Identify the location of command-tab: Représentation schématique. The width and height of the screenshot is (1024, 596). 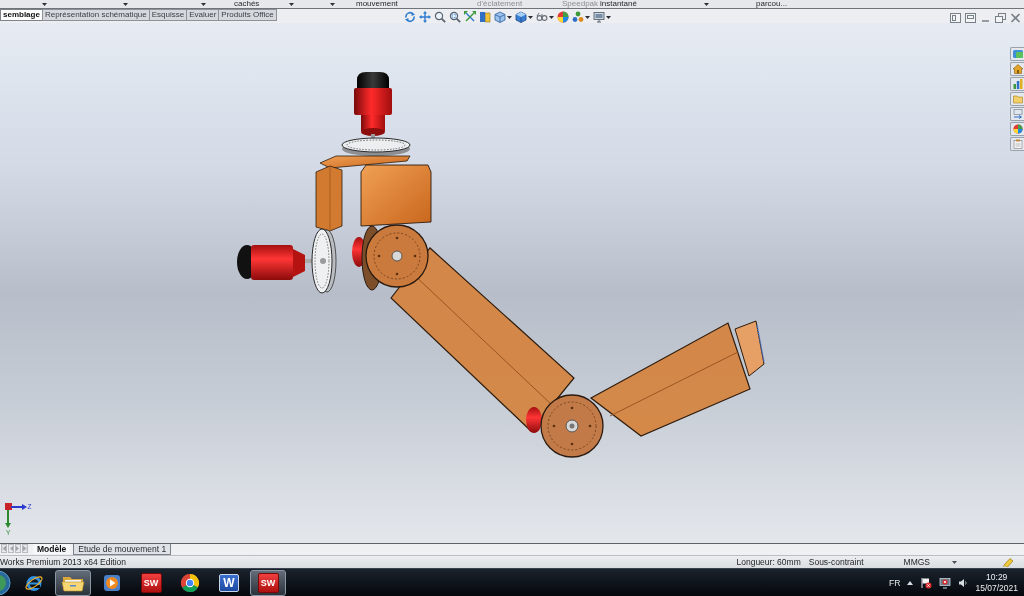
(95, 15).